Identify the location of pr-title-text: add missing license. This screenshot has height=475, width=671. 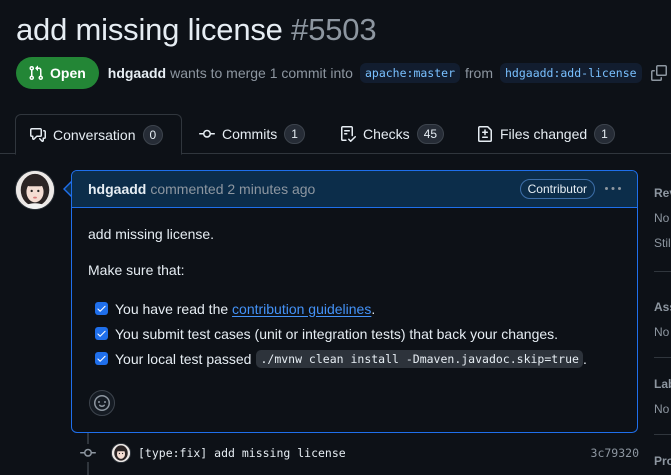
(149, 29).